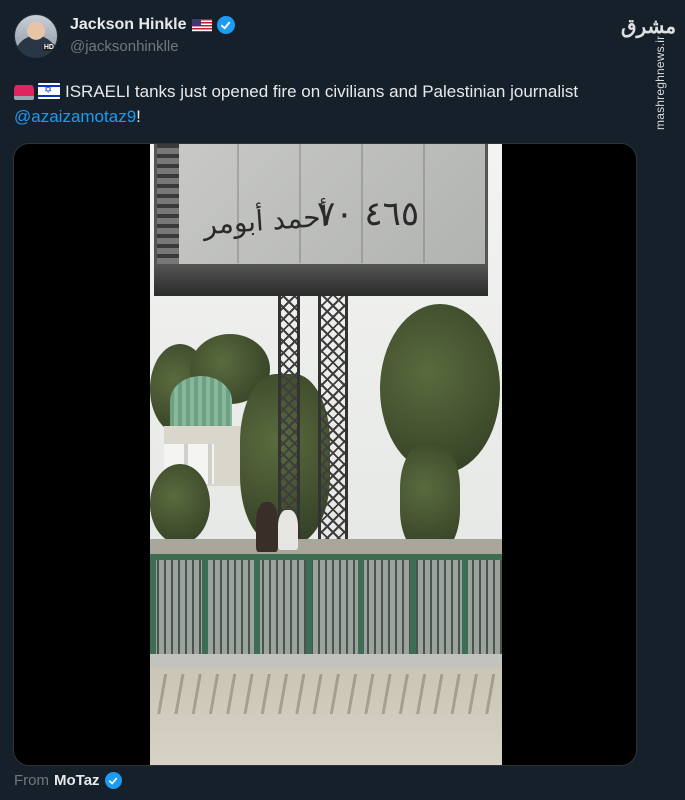 The width and height of the screenshot is (685, 800). What do you see at coordinates (36, 36) in the screenshot?
I see `author-avatar: HD` at bounding box center [36, 36].